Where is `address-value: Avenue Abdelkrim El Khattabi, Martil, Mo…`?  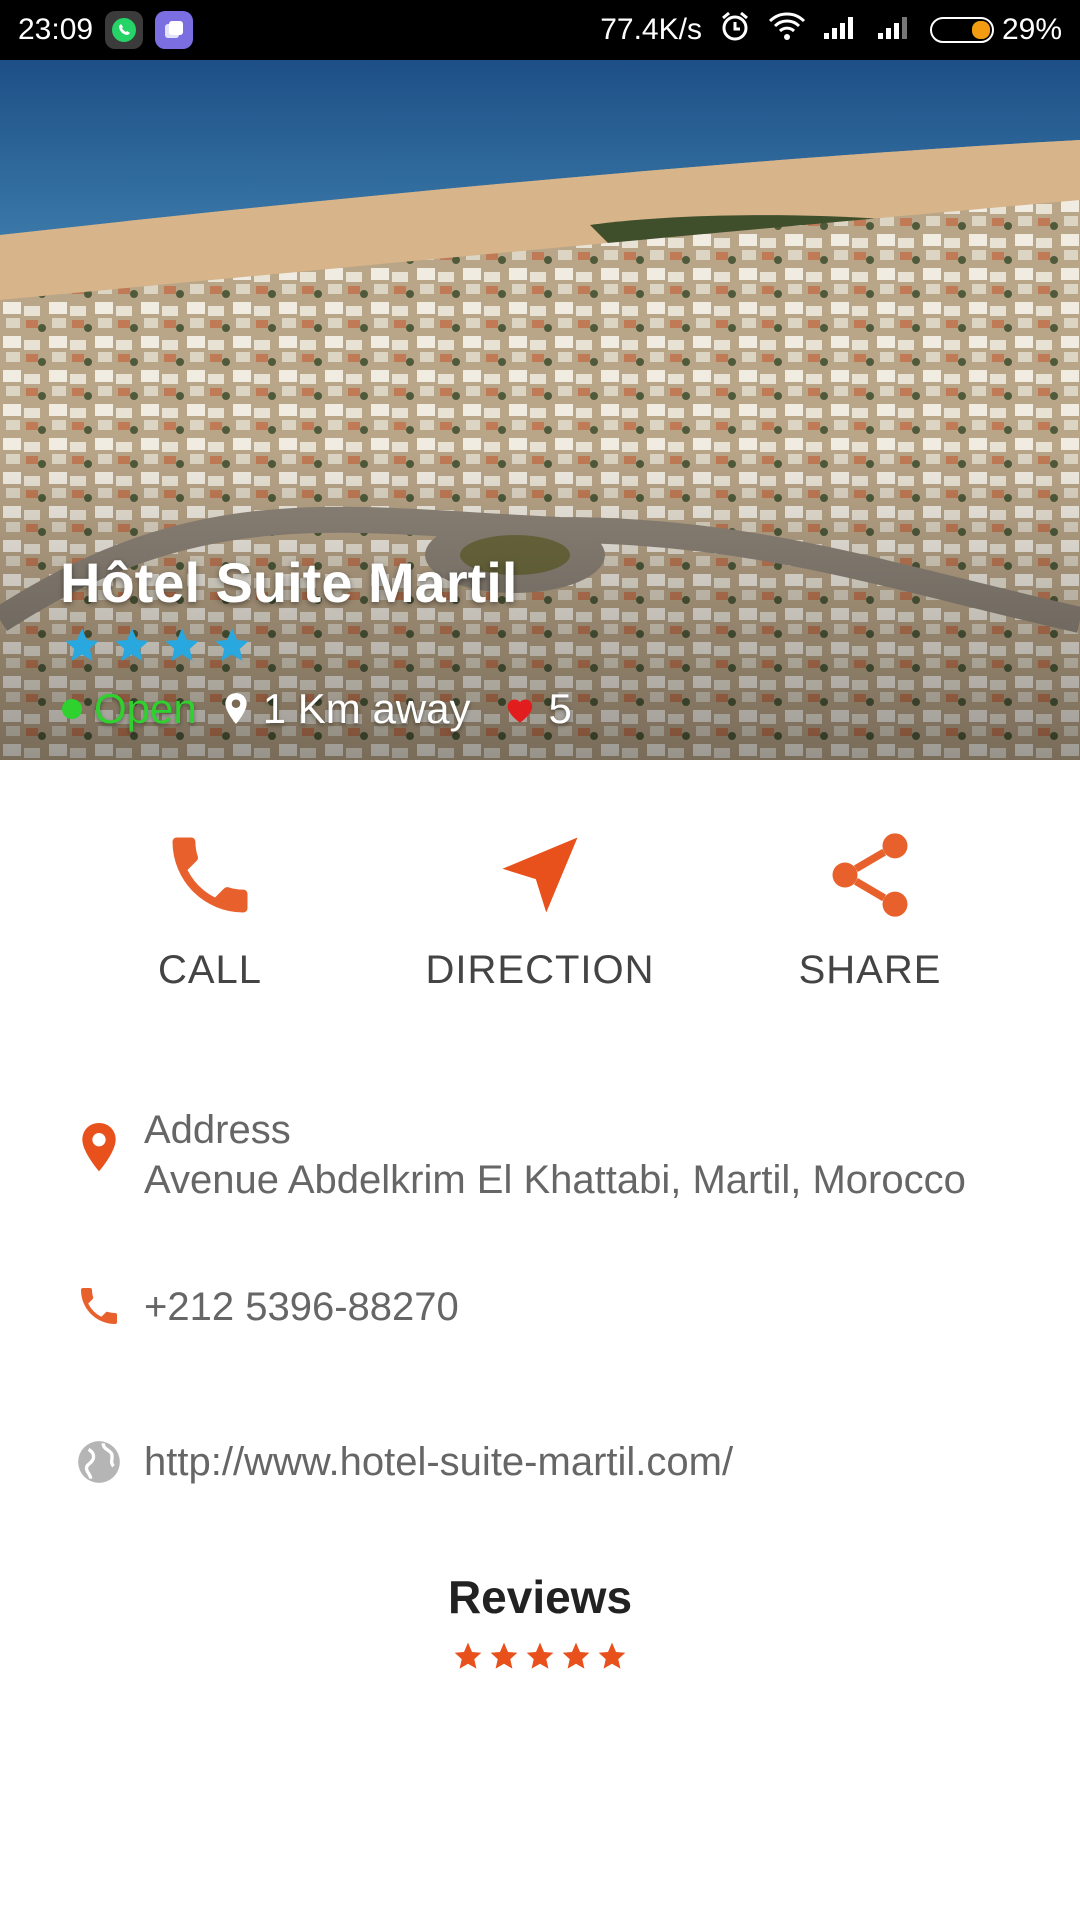
address-value: Avenue Abdelkrim El Khattabi, Martil, Mo… is located at coordinates (555, 1180).